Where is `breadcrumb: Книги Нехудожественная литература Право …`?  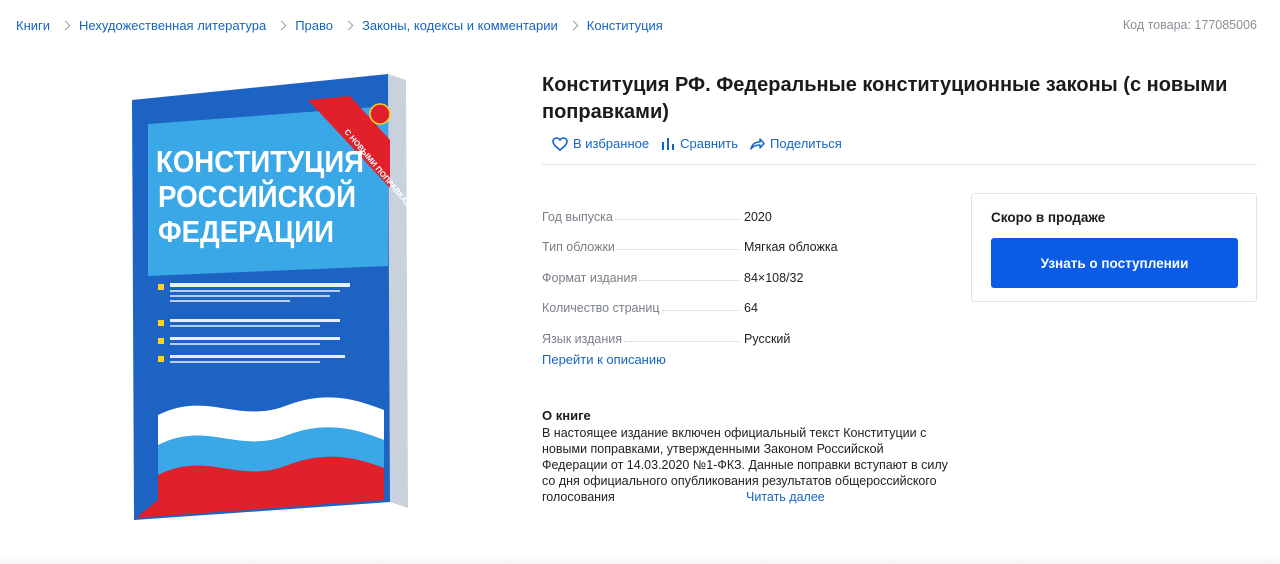
breadcrumb: Книги Нехудожественная литература Право … is located at coordinates (339, 25).